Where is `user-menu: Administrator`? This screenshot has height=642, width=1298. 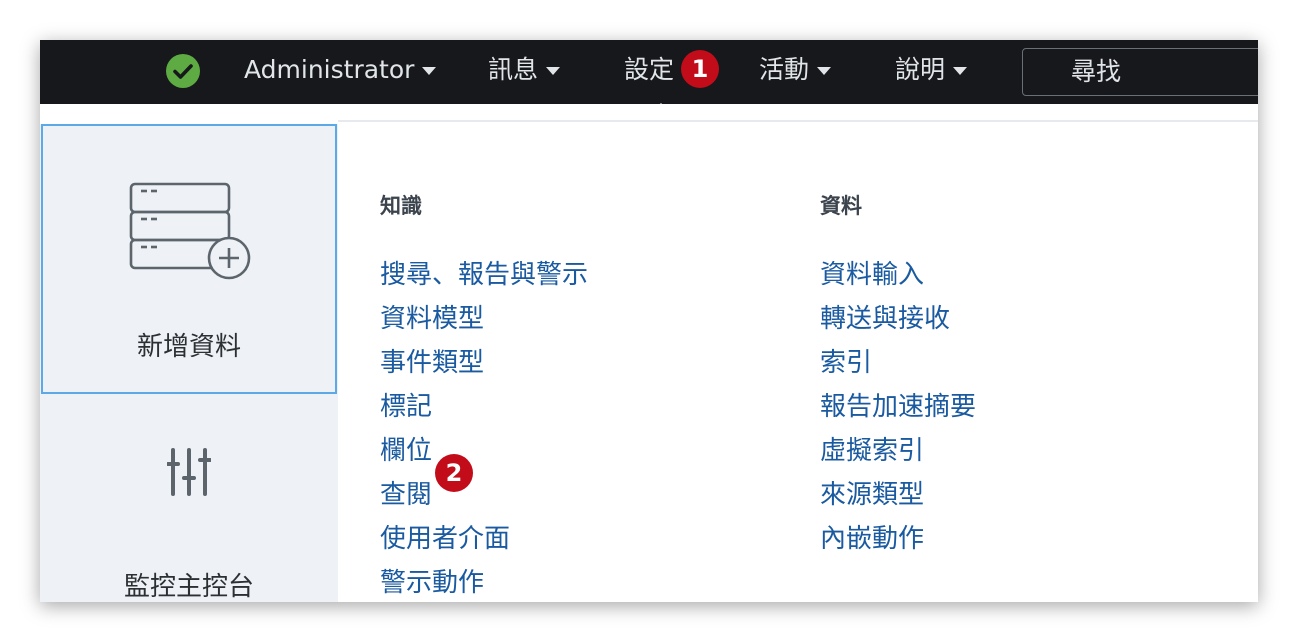 user-menu: Administrator is located at coordinates (340, 72).